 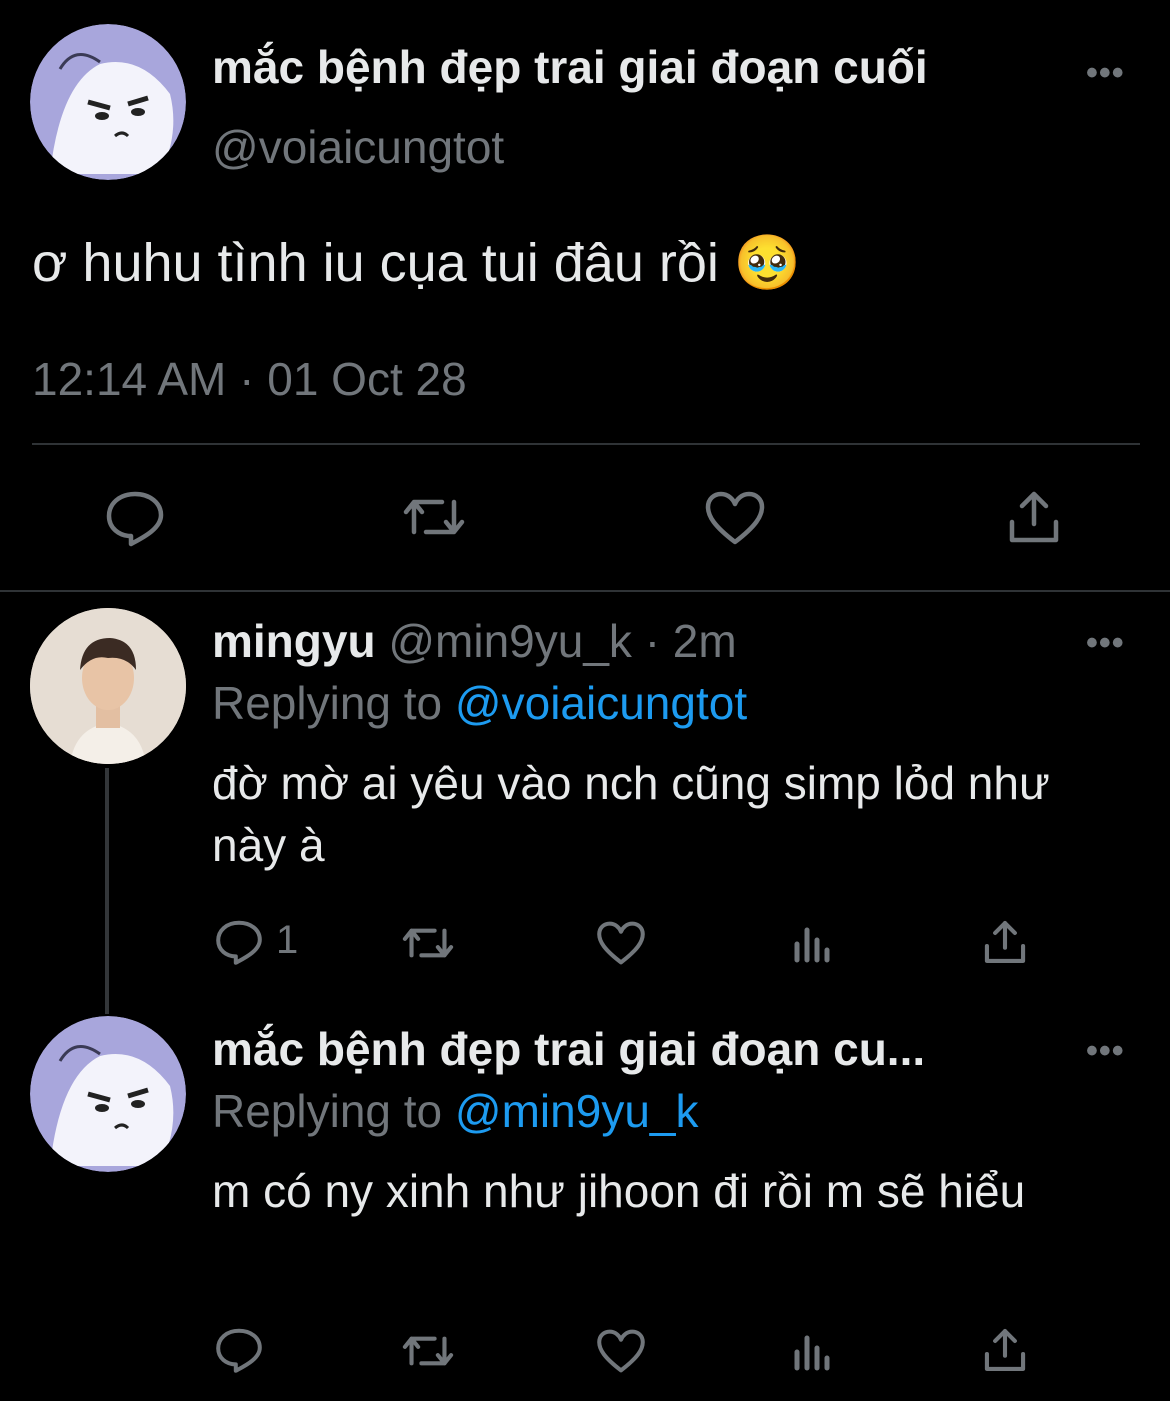 What do you see at coordinates (570, 67) in the screenshot?
I see `main-display-name: mắc bệnh đẹp trai giai đoạn cuối` at bounding box center [570, 67].